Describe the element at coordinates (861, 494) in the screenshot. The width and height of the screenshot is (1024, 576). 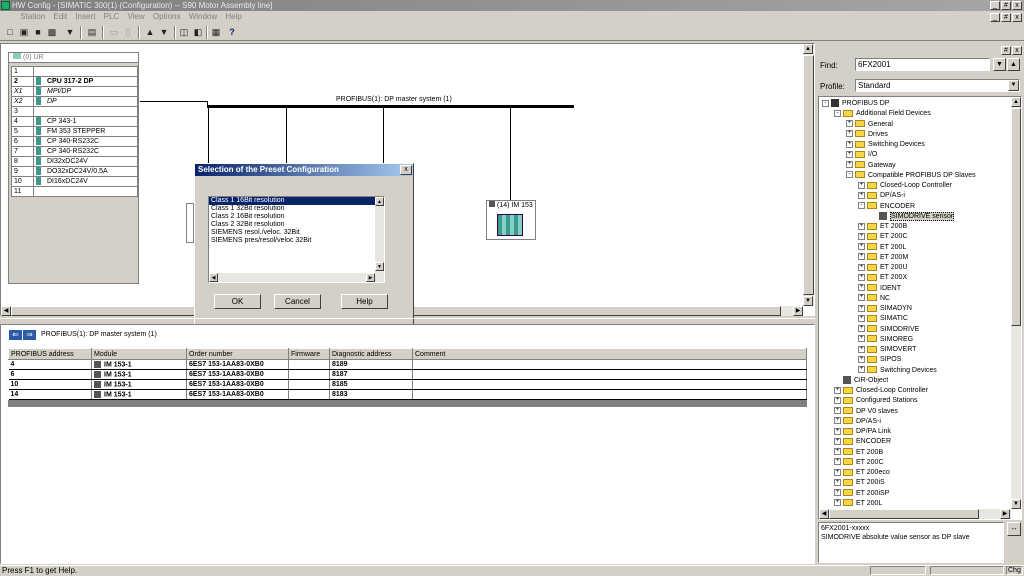
I see `tree-item: + ET 200iSP` at that location.